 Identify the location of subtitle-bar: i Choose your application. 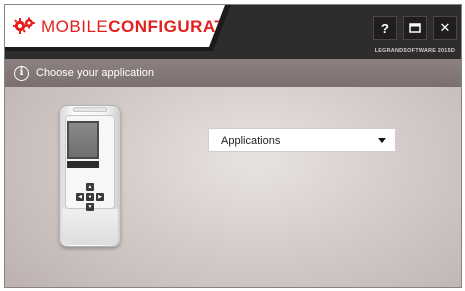
(233, 73).